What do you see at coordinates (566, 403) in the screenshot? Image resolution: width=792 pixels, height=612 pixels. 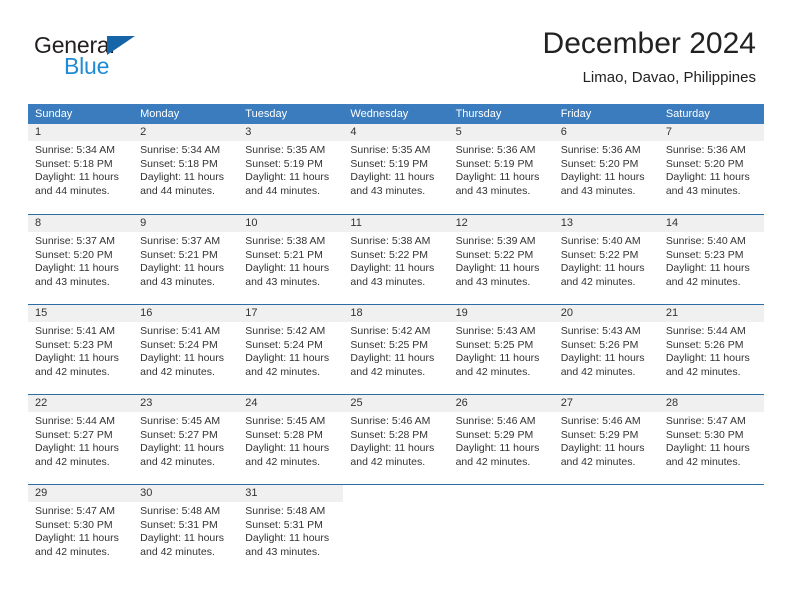 I see `day-number: 27` at bounding box center [566, 403].